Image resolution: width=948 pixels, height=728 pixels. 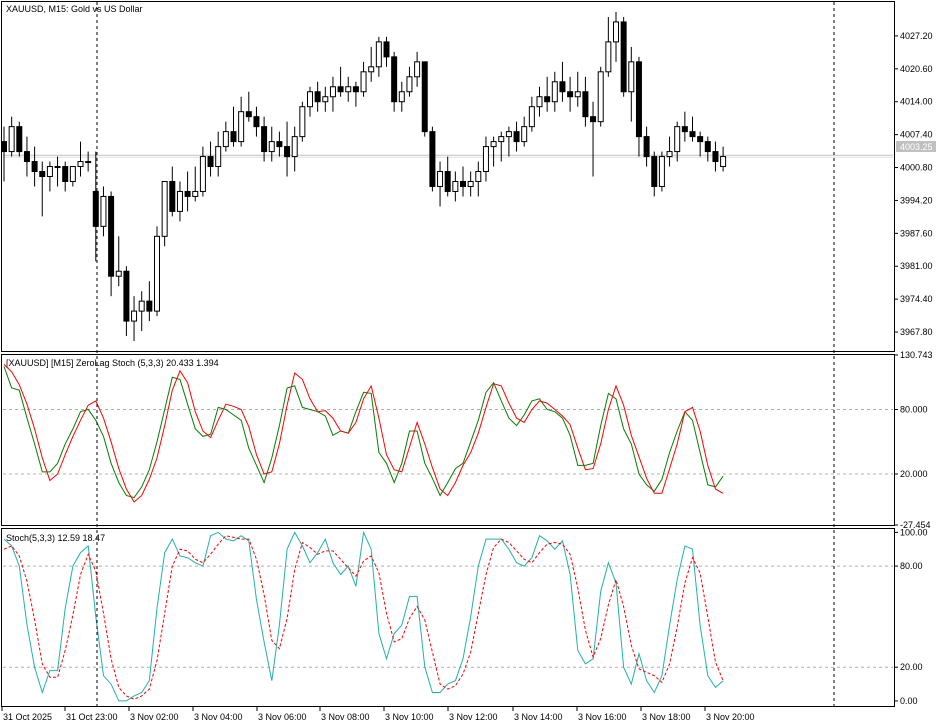 I want to click on time-label: 3 Nov 18:00, so click(x=666, y=717).